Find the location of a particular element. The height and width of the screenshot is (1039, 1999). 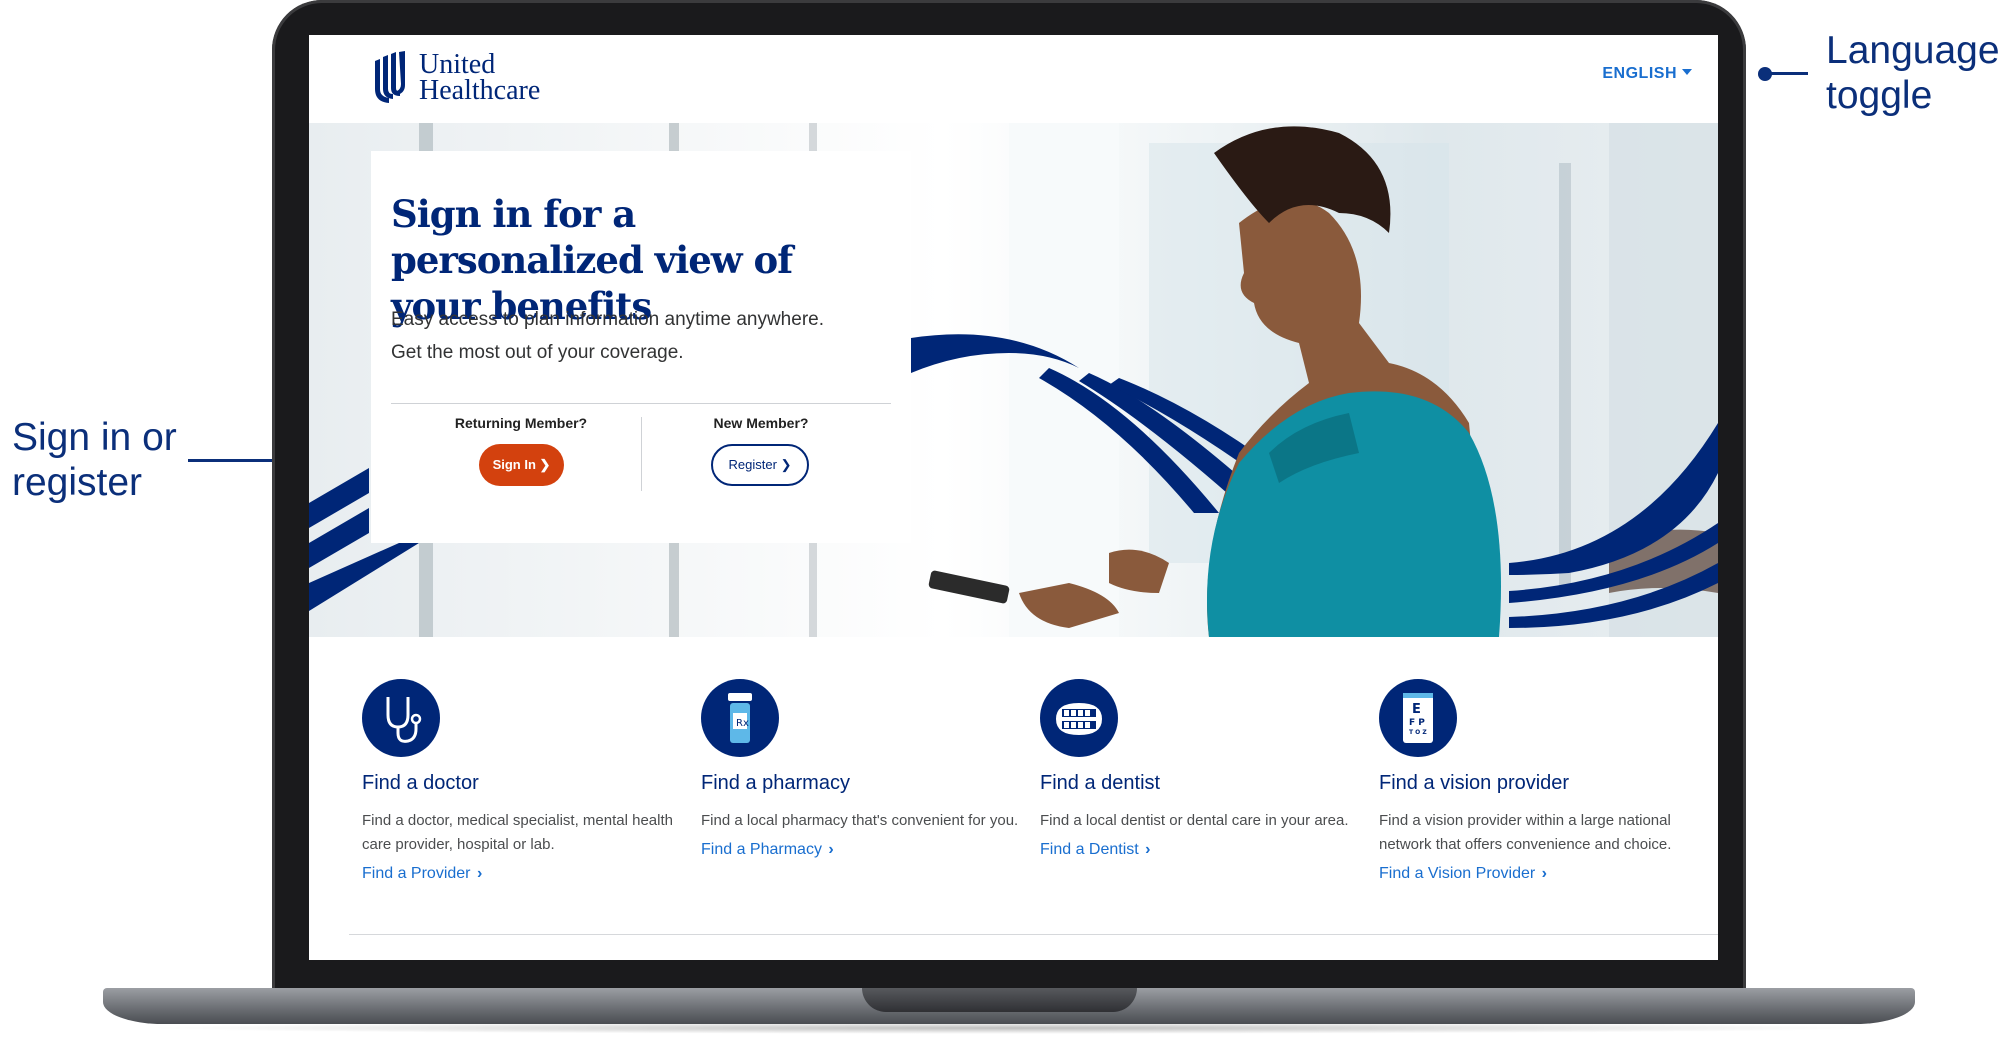

callout-line-2: register is located at coordinates (77, 482).